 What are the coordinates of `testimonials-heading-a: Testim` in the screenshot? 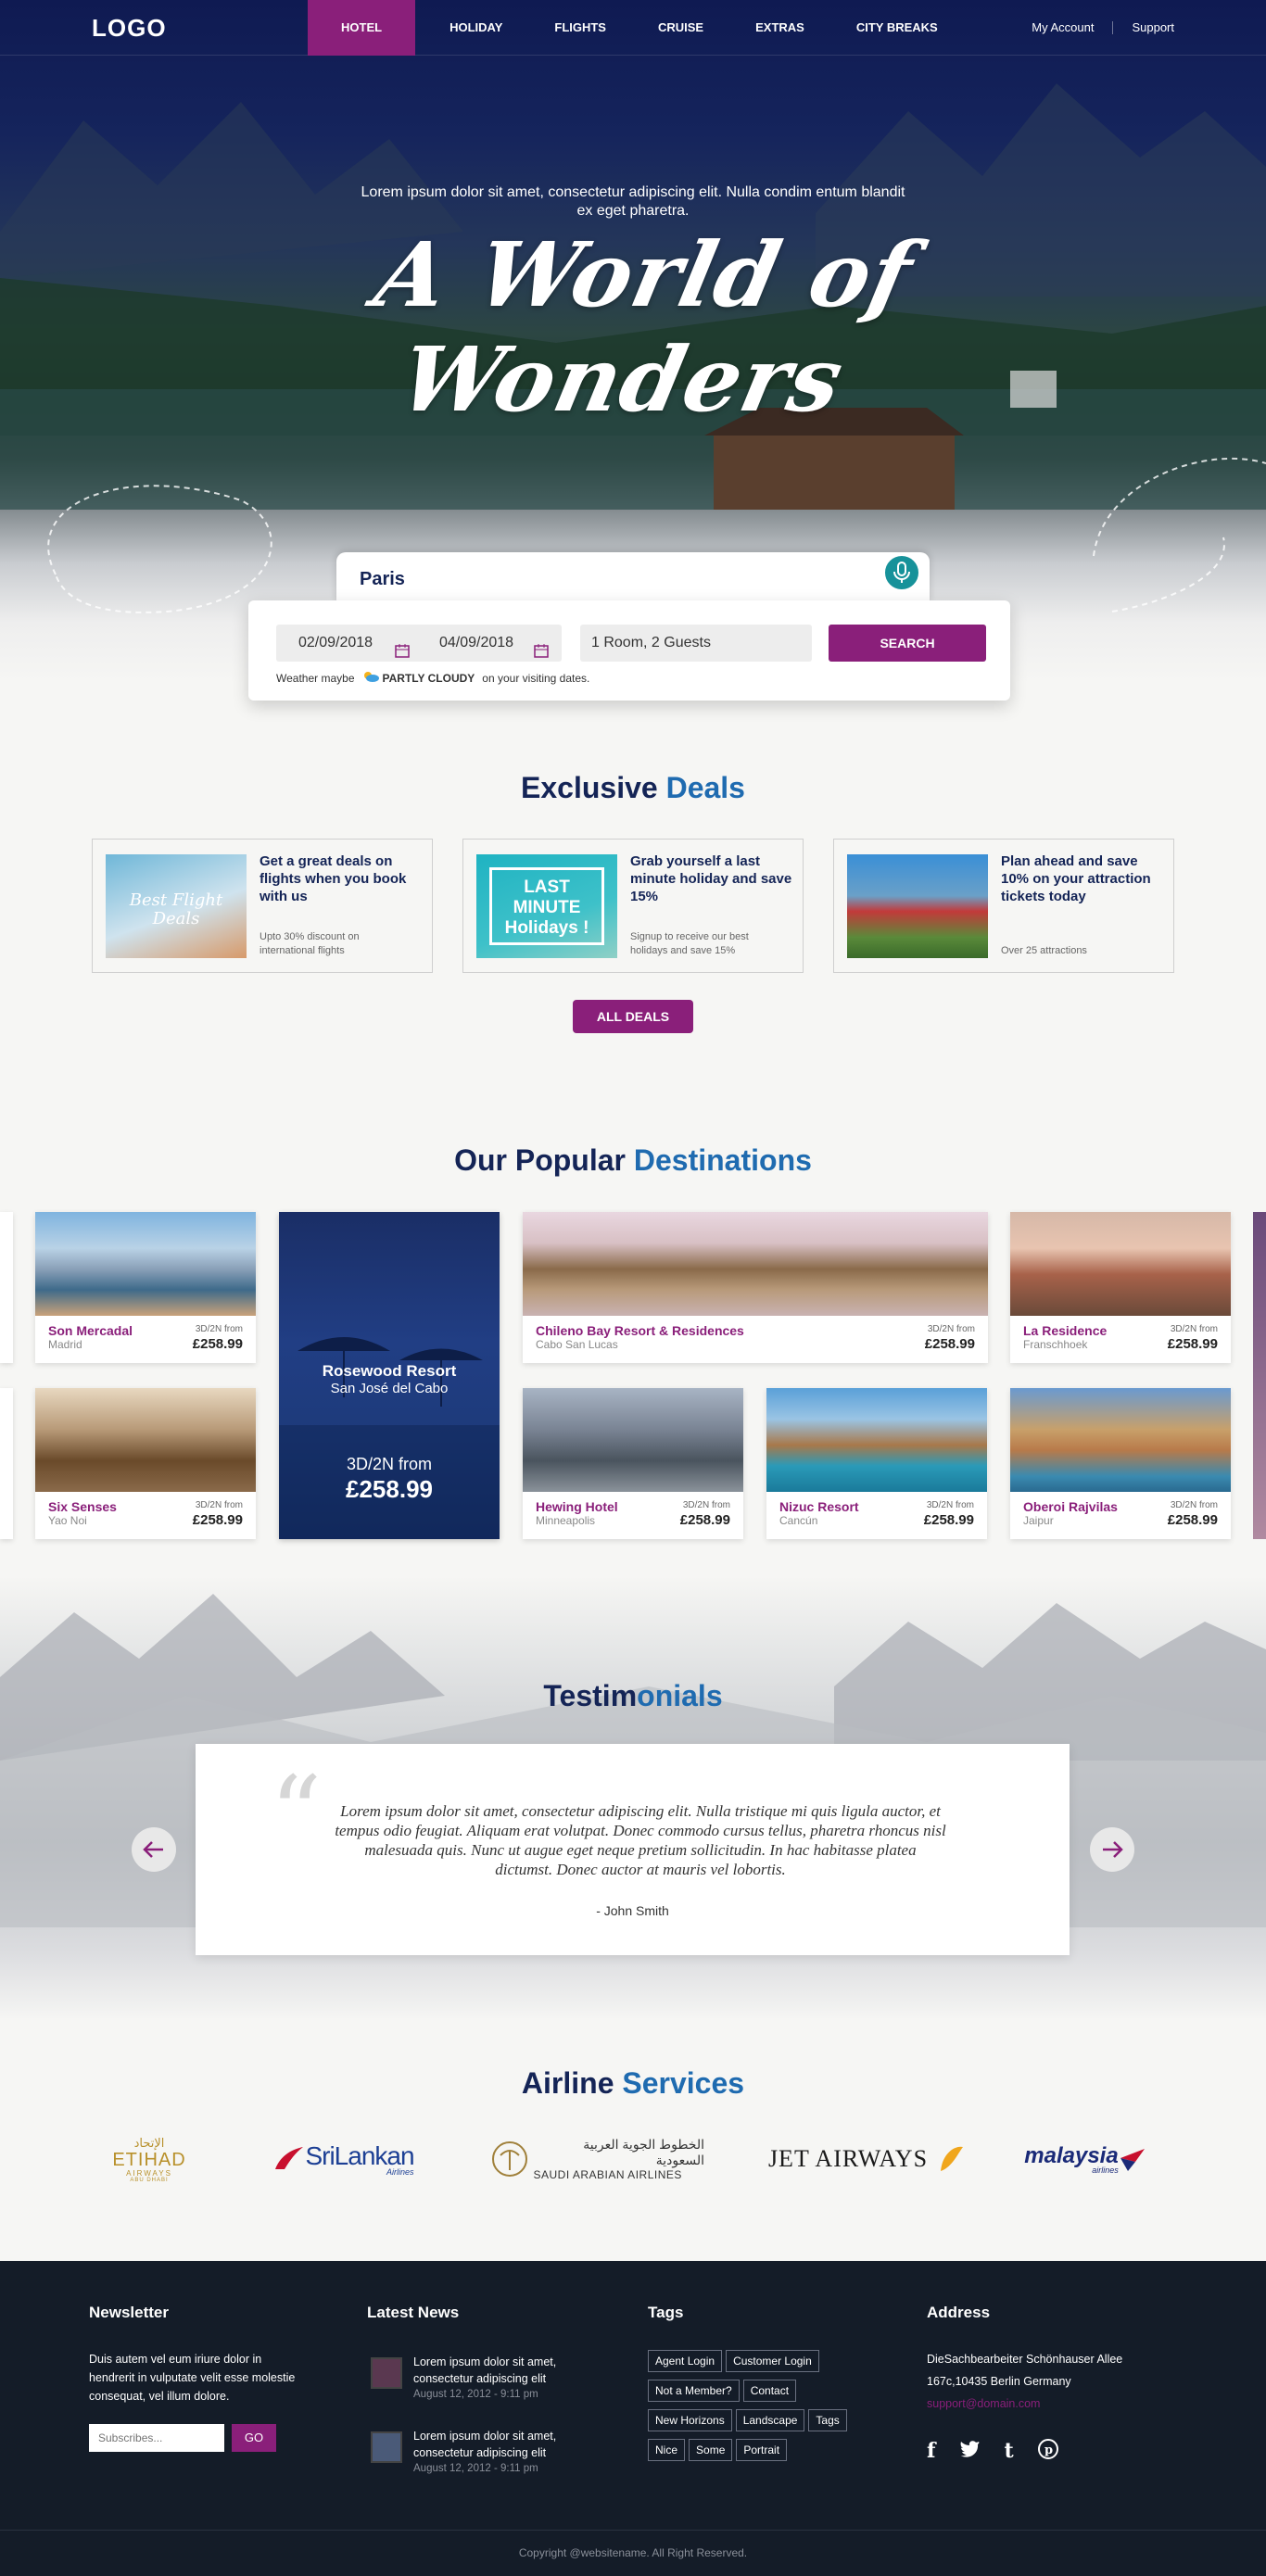 It's located at (590, 1695).